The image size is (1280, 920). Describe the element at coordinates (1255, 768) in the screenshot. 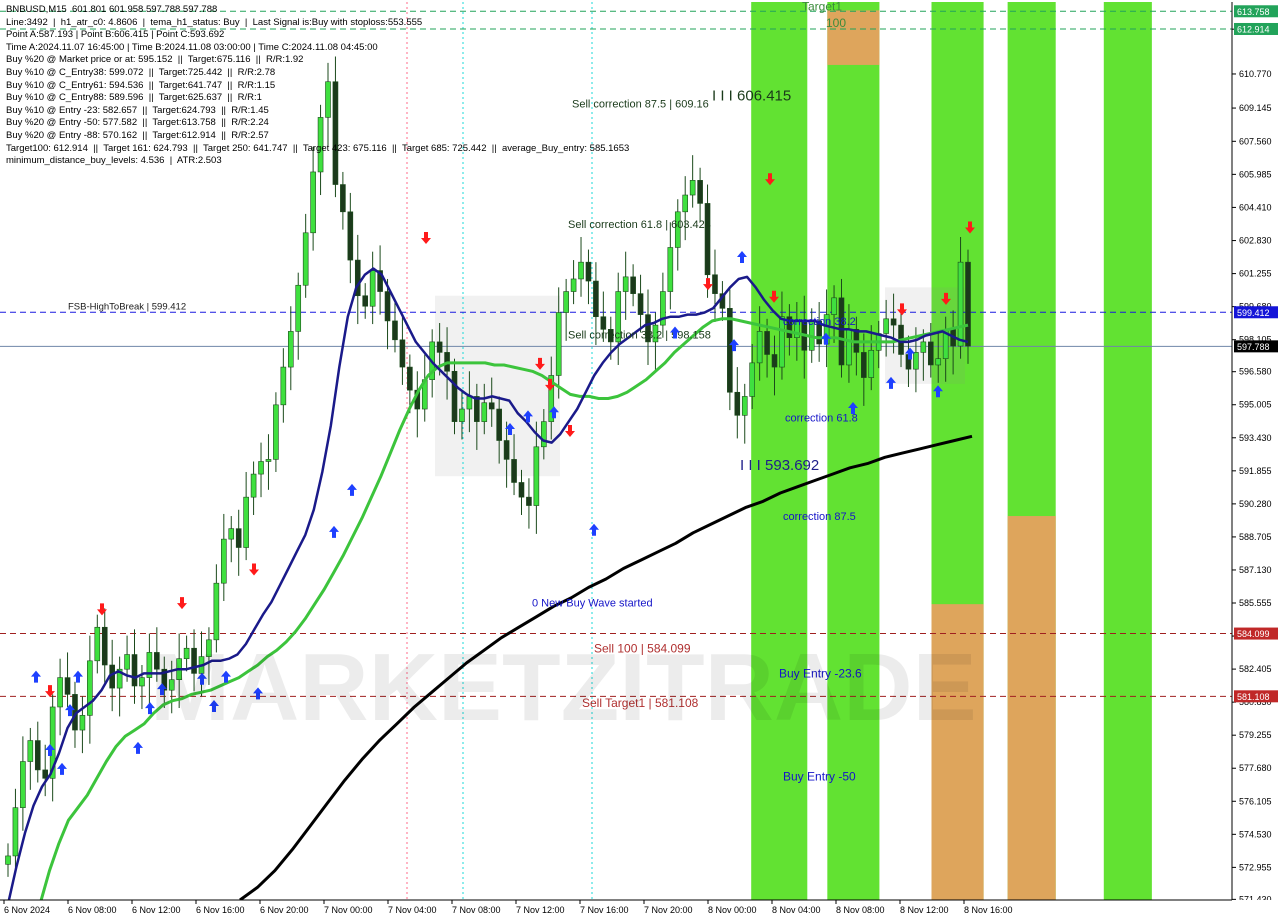

I see `price-tick-label: 577.680` at that location.